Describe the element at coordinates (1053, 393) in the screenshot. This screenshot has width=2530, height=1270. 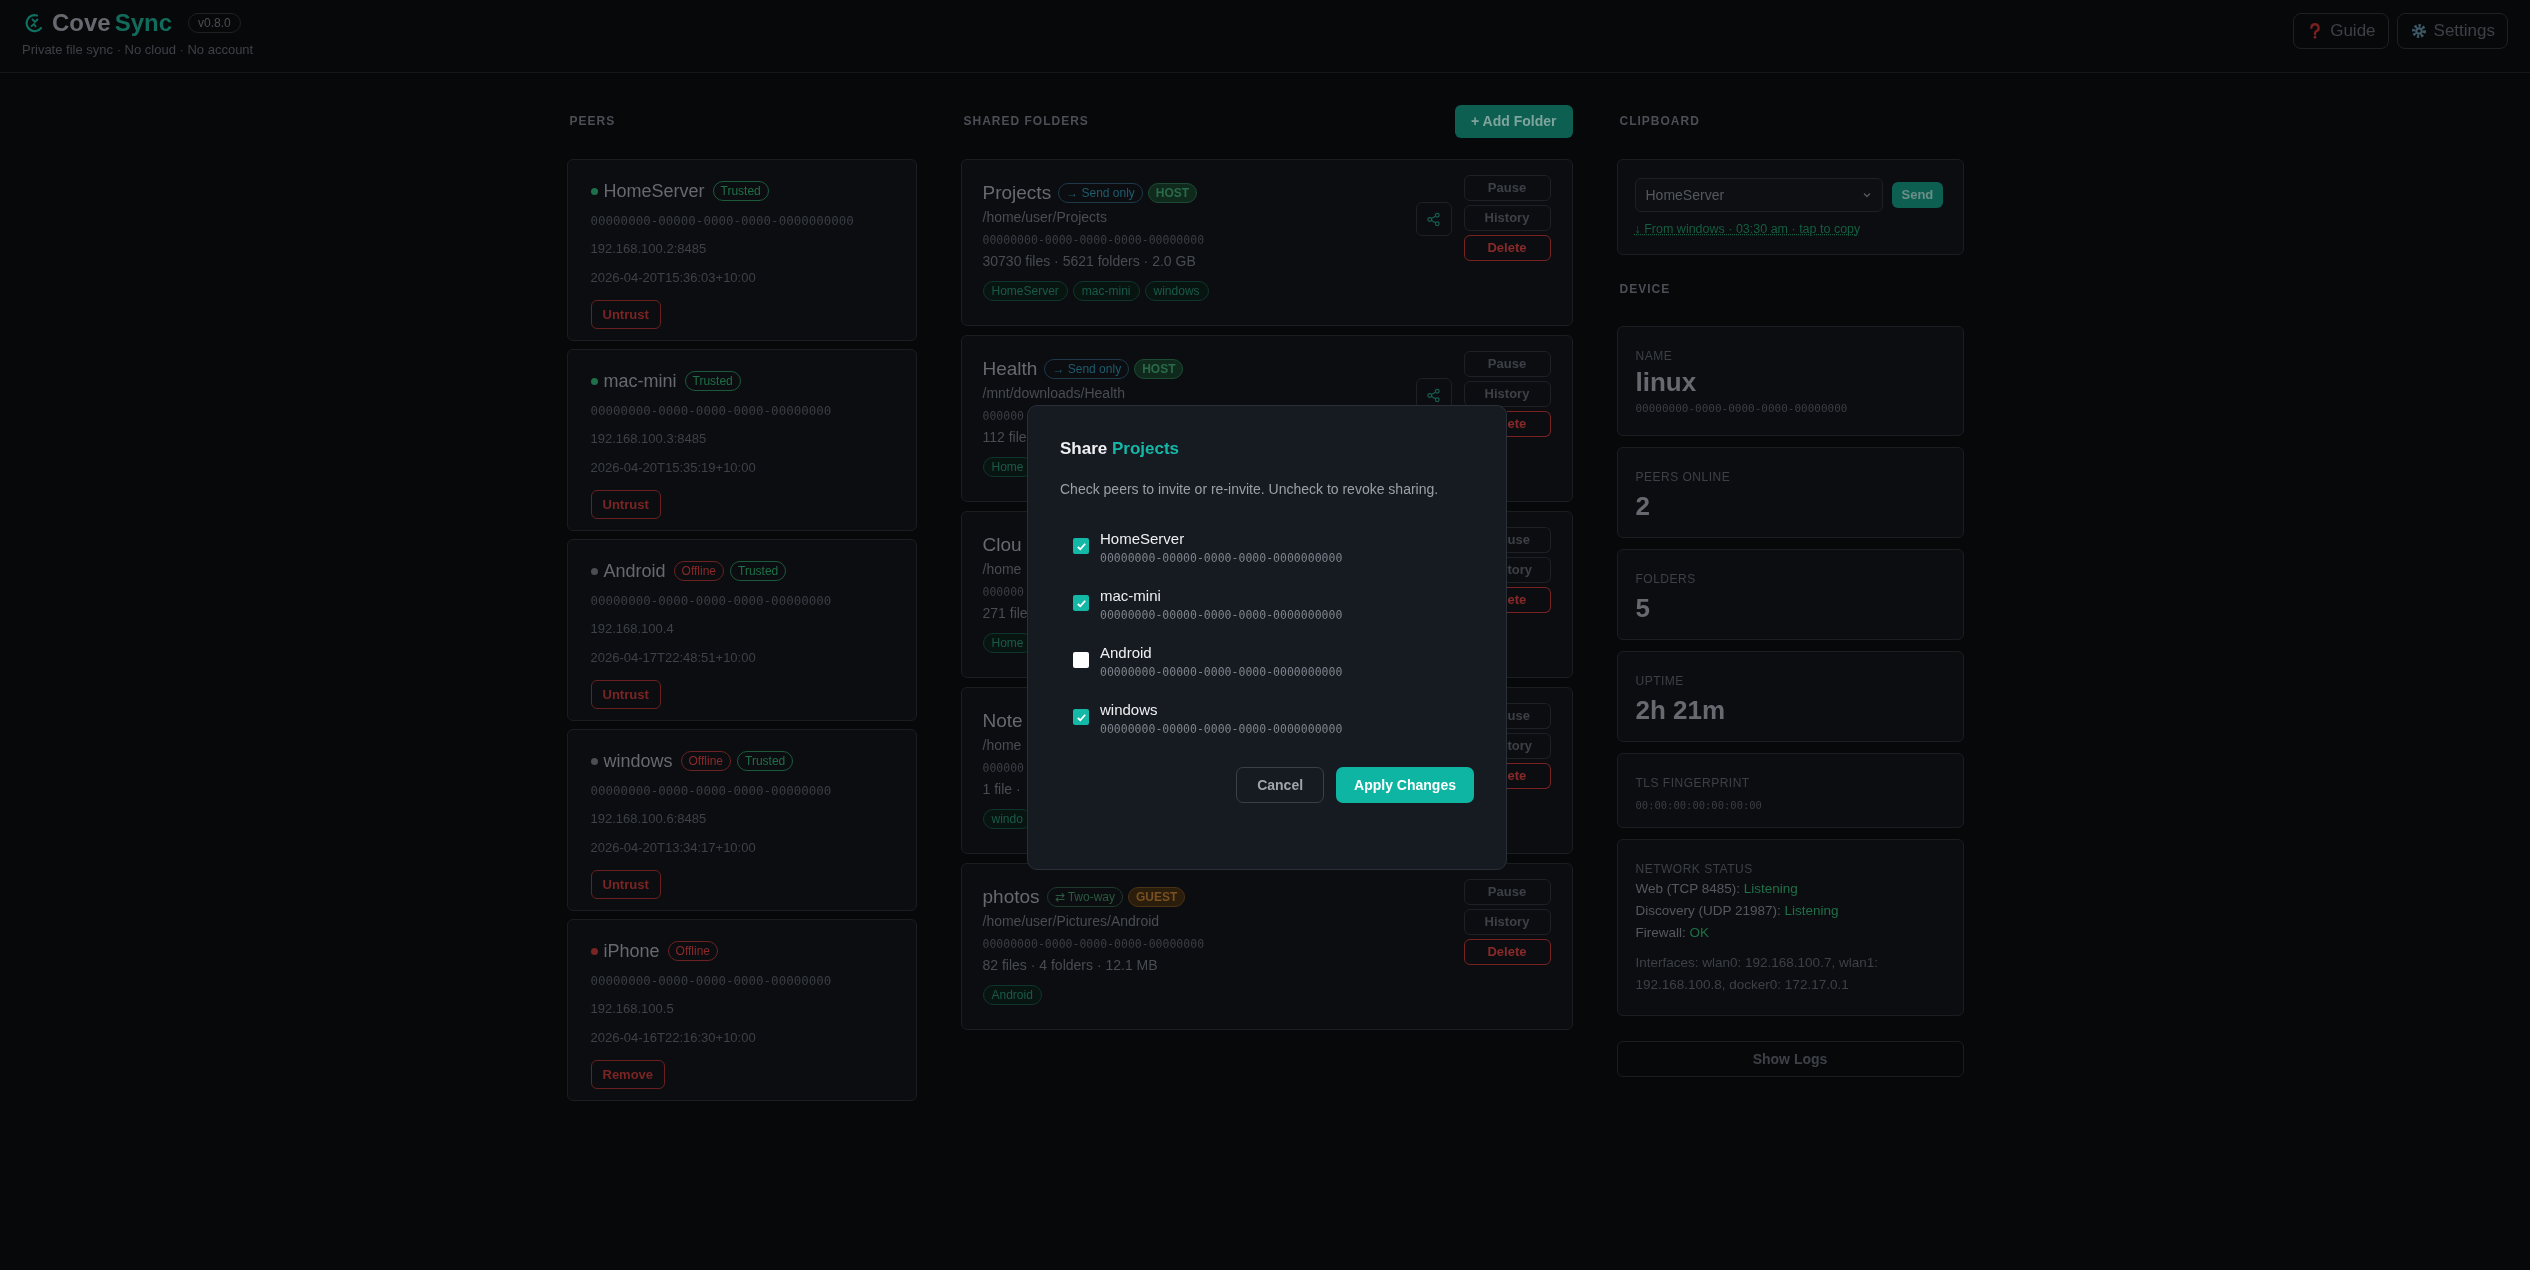
I see `folder-path: /mnt/downloads/Health` at that location.